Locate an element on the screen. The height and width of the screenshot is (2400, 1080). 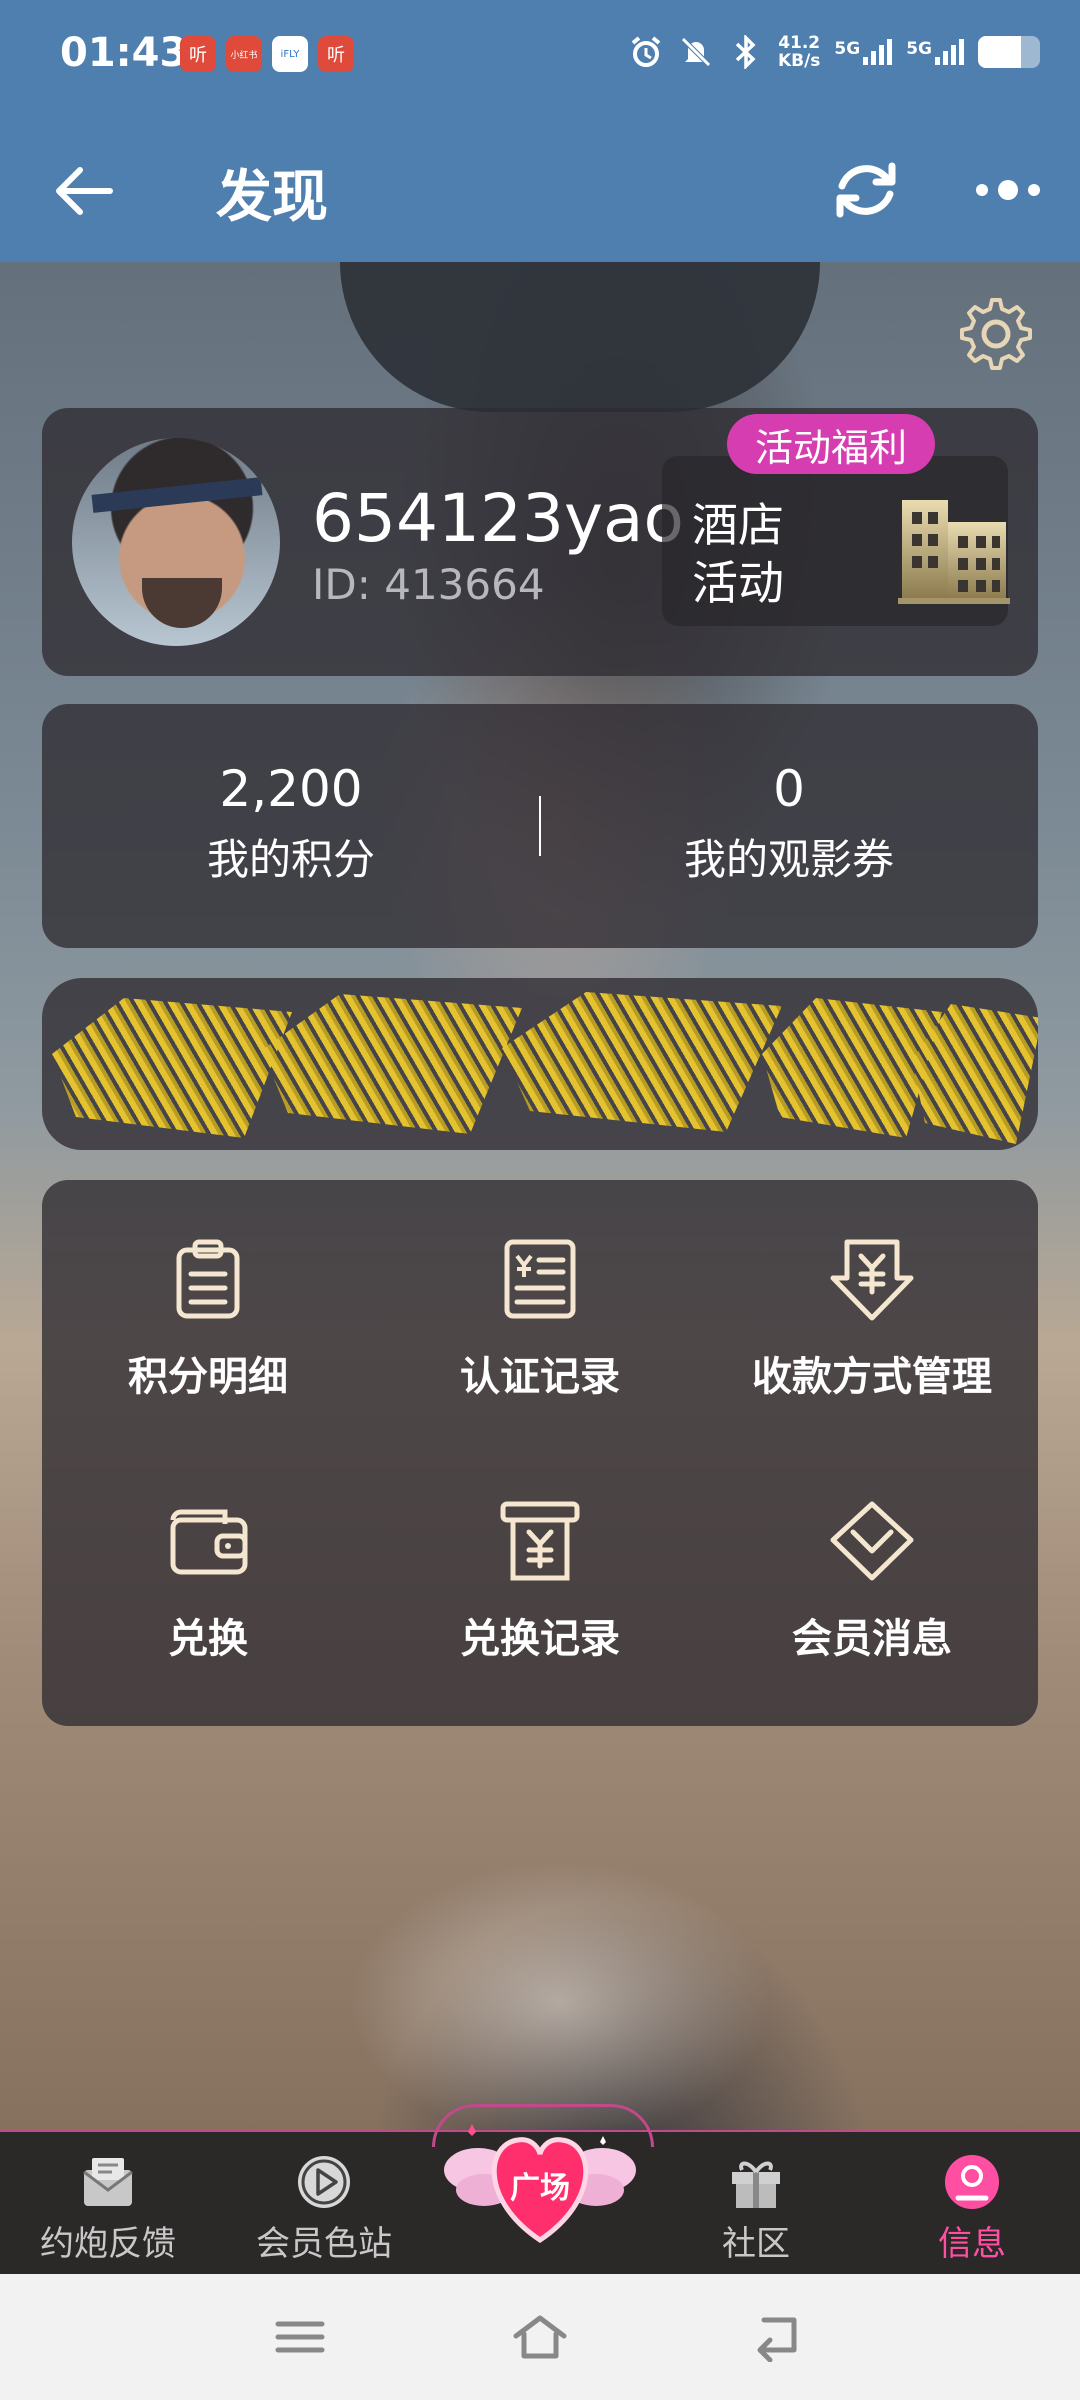
movie-tickets-stat: 0 我的观影券 is located at coordinates (789, 823).